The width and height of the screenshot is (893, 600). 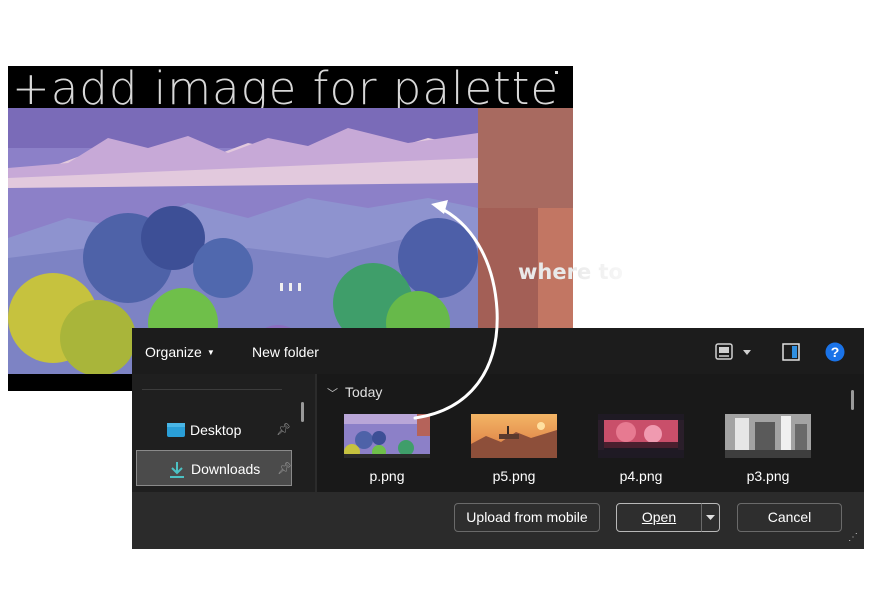 I want to click on help-icon: ?, so click(x=835, y=354).